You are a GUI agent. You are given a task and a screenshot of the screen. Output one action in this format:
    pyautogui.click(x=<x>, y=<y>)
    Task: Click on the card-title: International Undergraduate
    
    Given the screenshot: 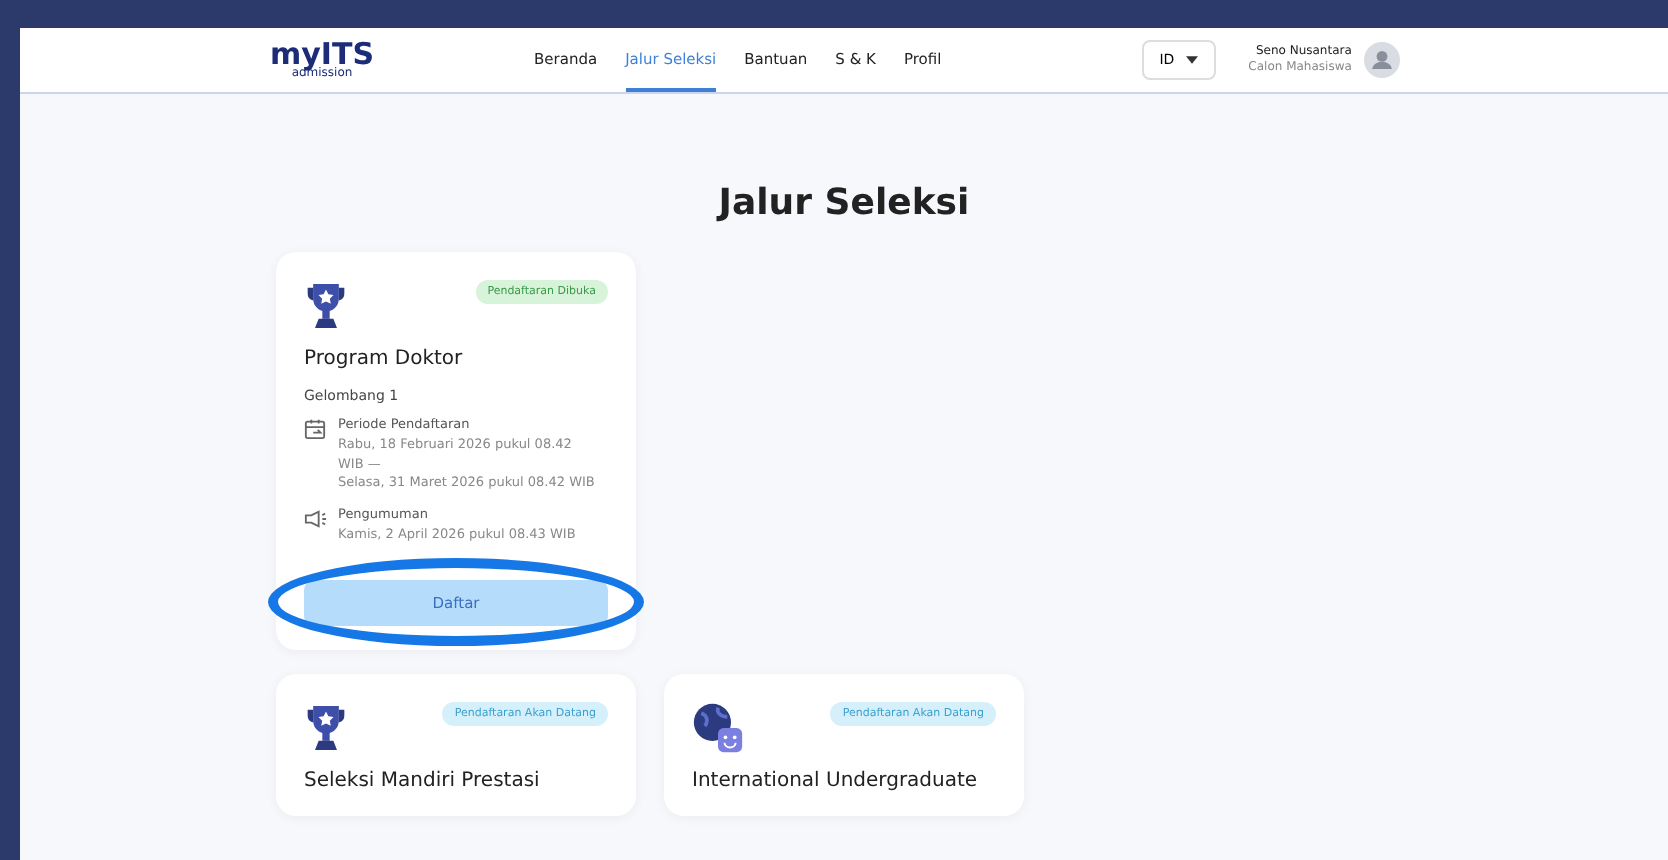 What is the action you would take?
    pyautogui.click(x=836, y=780)
    